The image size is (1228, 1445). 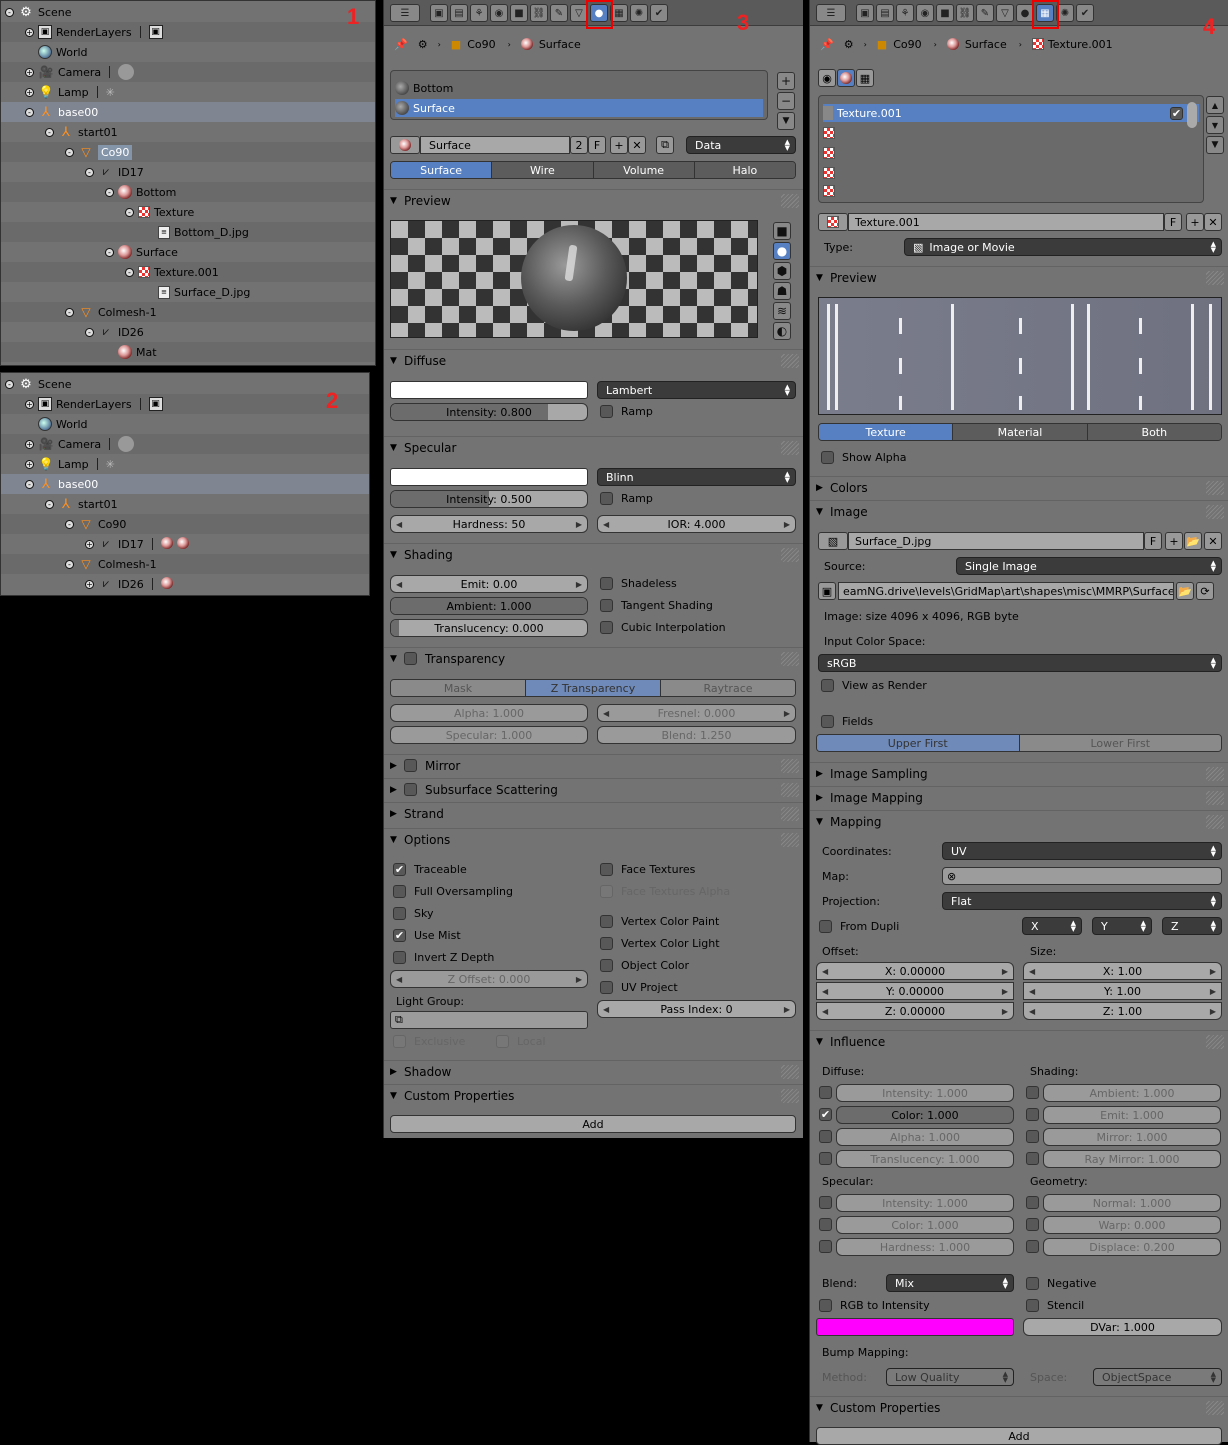 What do you see at coordinates (593, 1095) in the screenshot?
I see `custom-properties-panel-header: ▼ Custom Properties` at bounding box center [593, 1095].